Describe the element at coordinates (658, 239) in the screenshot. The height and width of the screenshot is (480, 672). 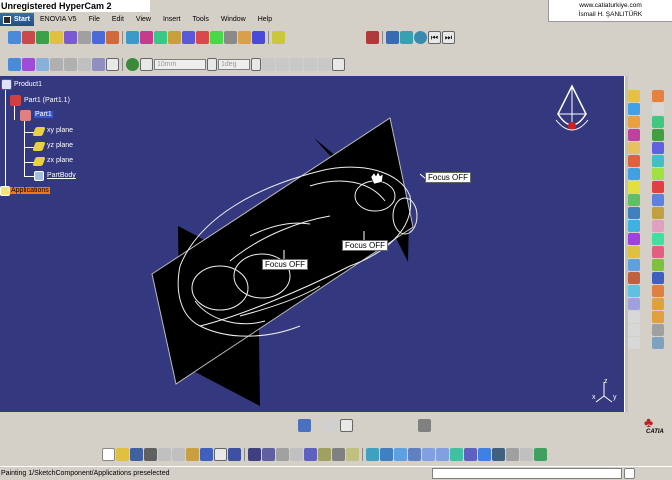
I see `mirror-icon` at that location.